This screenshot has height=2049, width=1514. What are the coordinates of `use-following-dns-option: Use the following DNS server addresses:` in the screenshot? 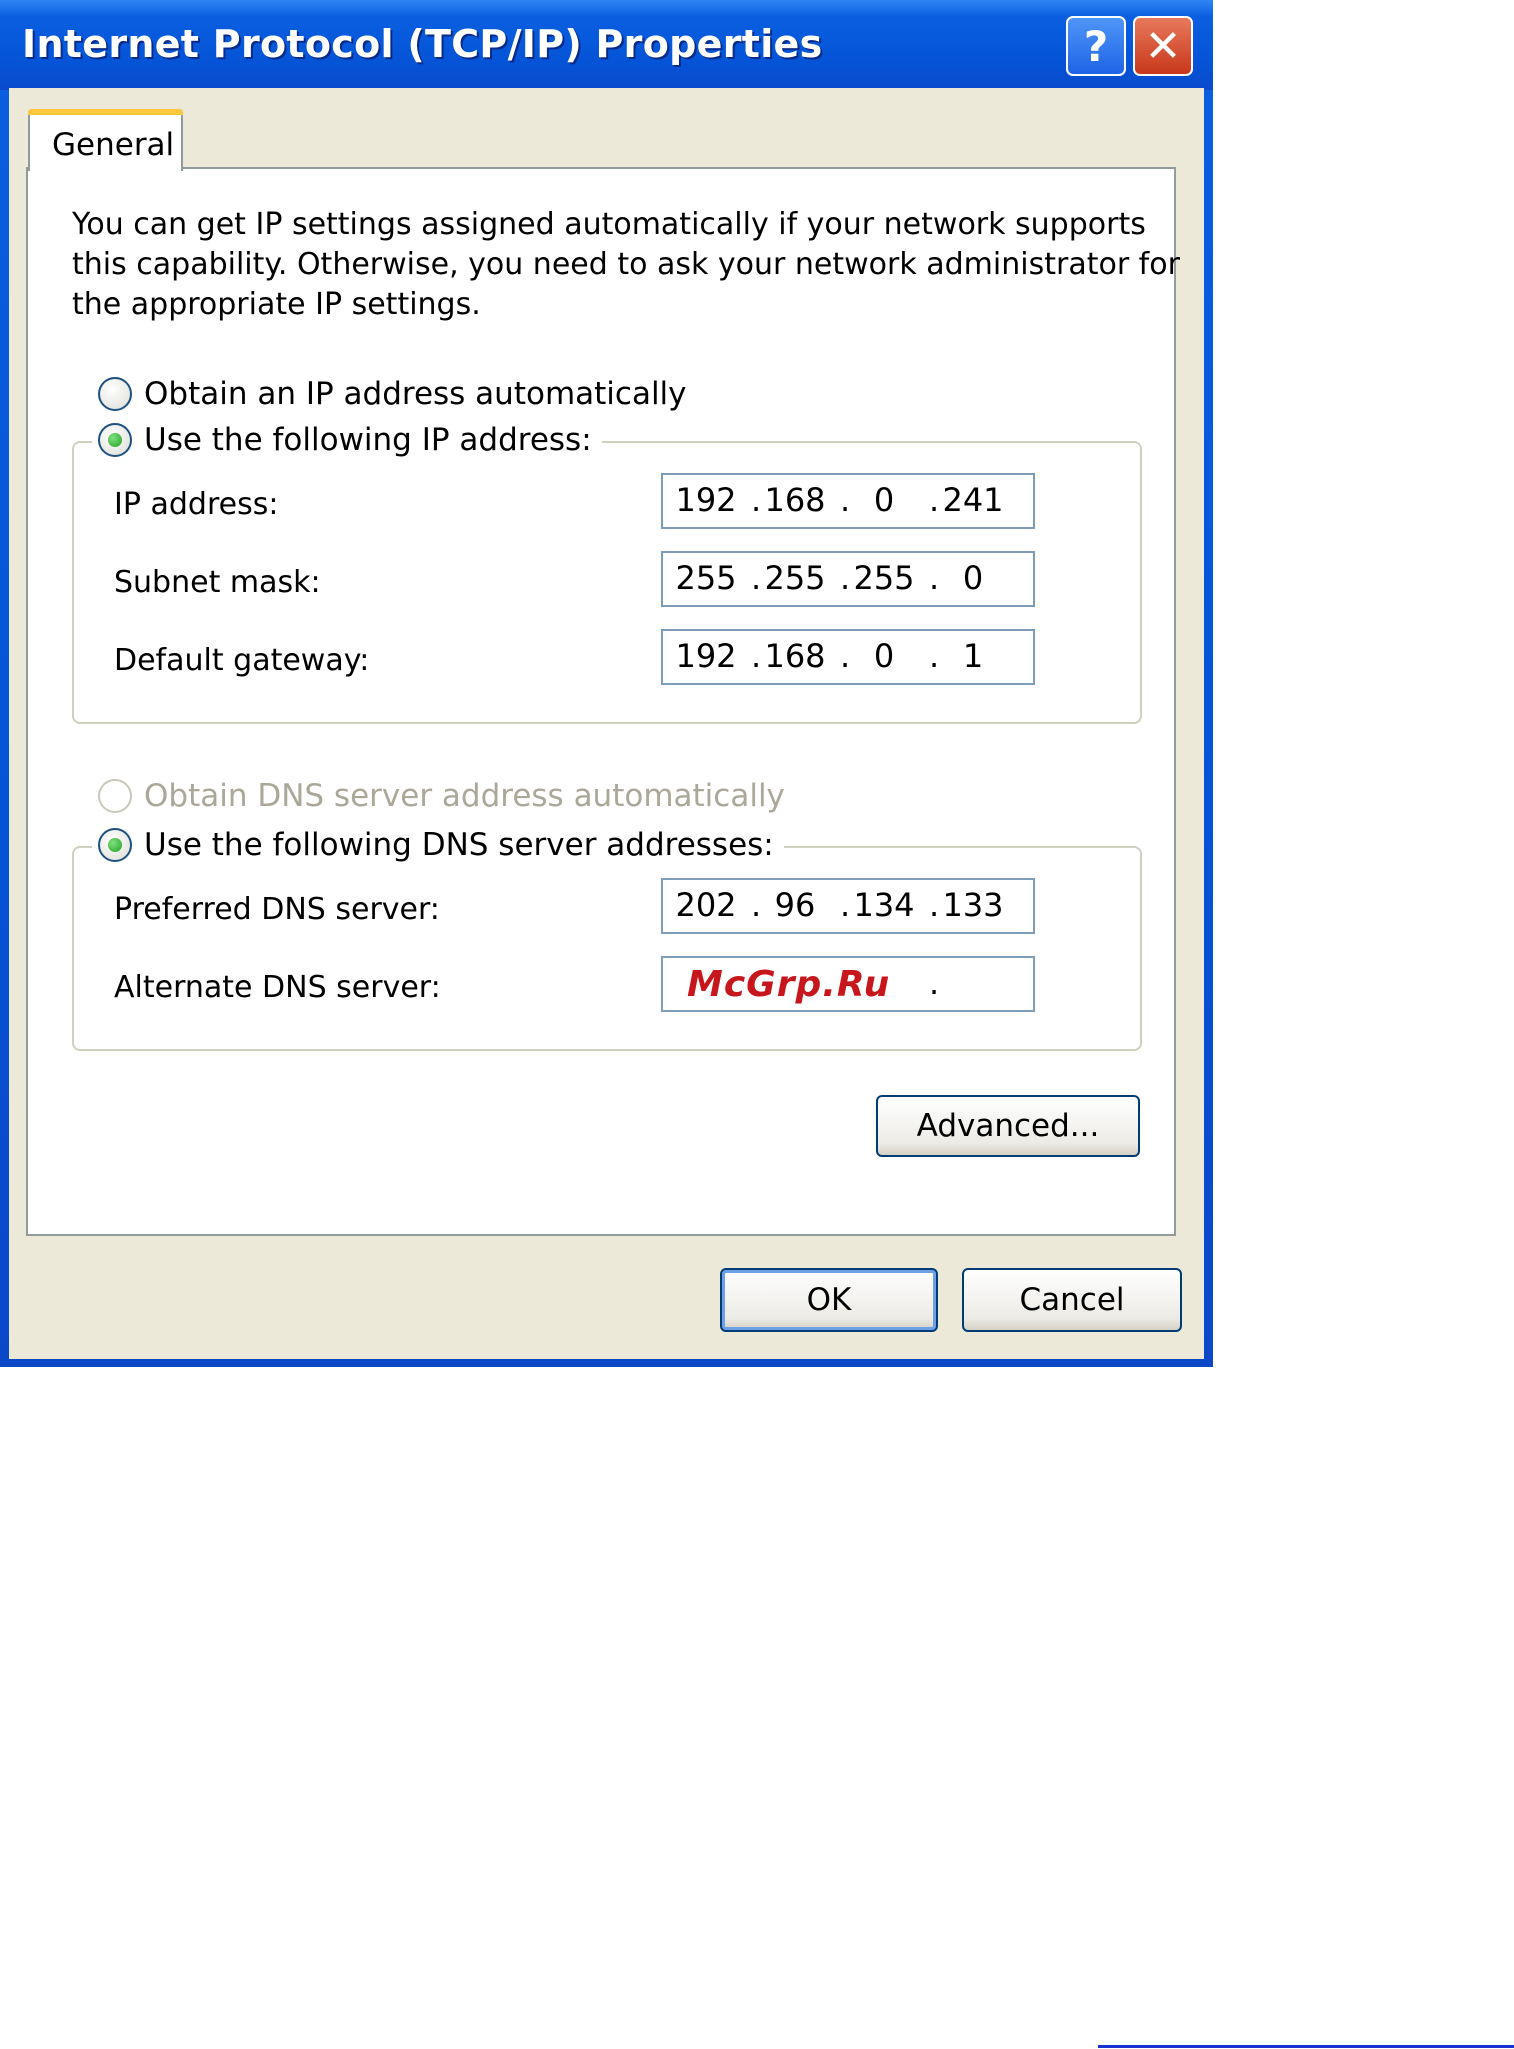 It's located at (438, 845).